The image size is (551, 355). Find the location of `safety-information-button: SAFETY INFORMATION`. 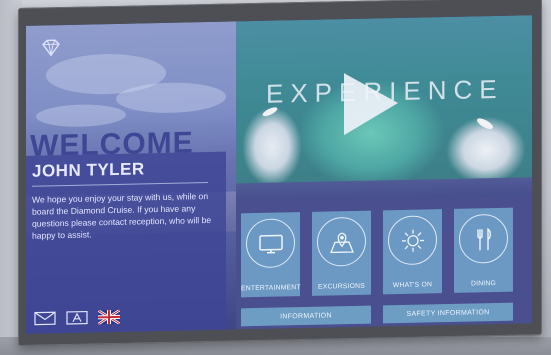

safety-information-button: SAFETY INFORMATION is located at coordinates (448, 313).